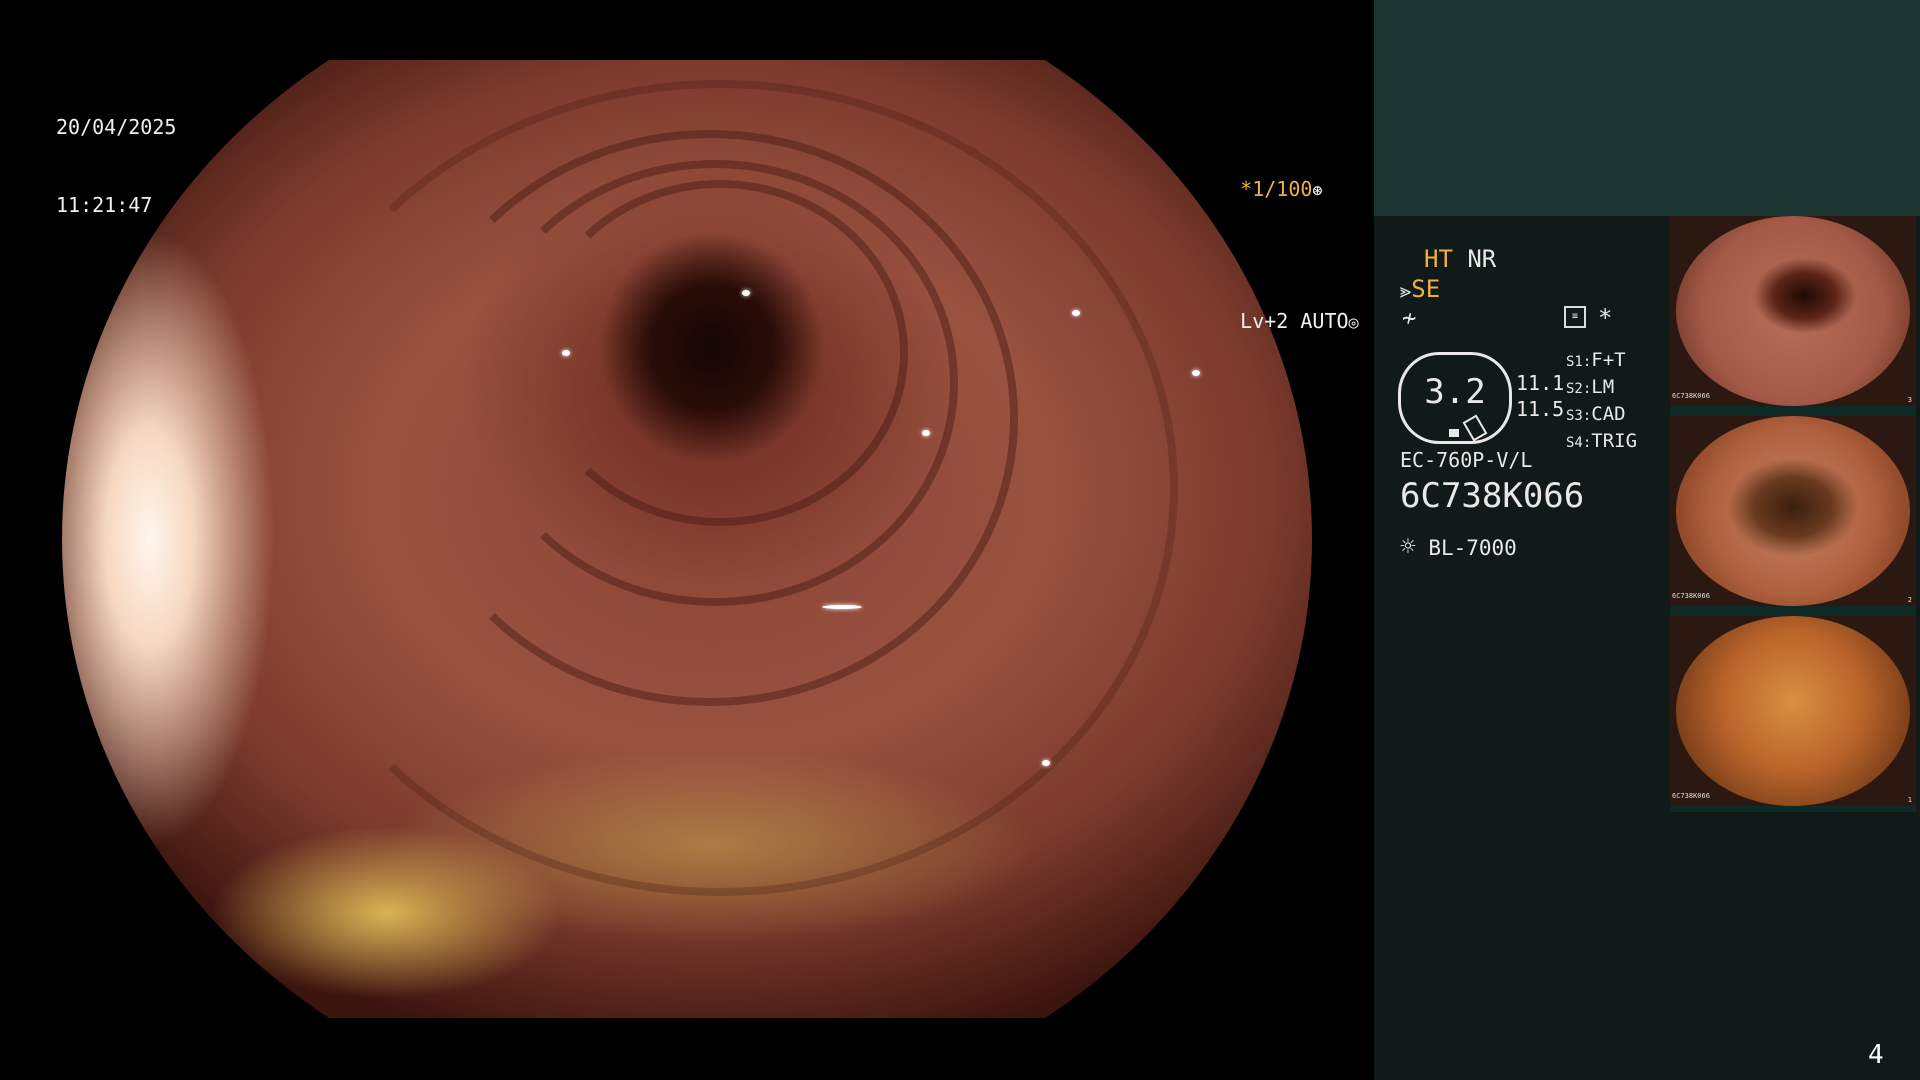  I want to click on scope-model: EC-760P-V/L, so click(1466, 460).